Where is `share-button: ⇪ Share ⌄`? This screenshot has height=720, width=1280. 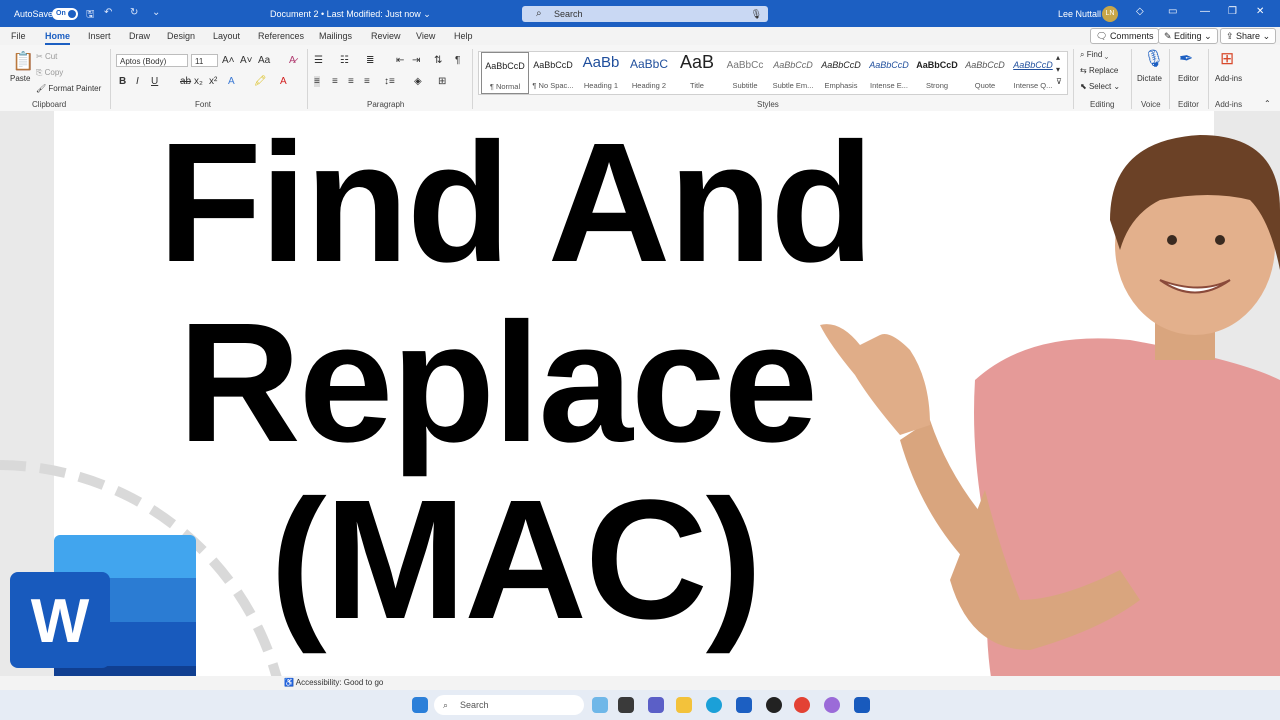
share-button: ⇪ Share ⌄ is located at coordinates (1248, 36).